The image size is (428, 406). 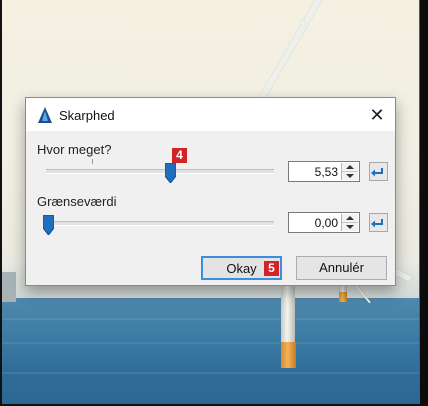 I want to click on threshold-slider-track, so click(x=160, y=223).